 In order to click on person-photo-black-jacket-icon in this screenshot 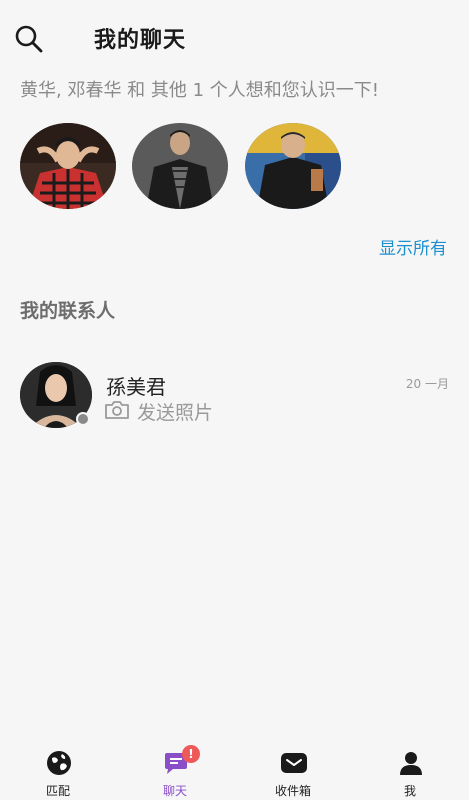, I will do `click(180, 166)`.